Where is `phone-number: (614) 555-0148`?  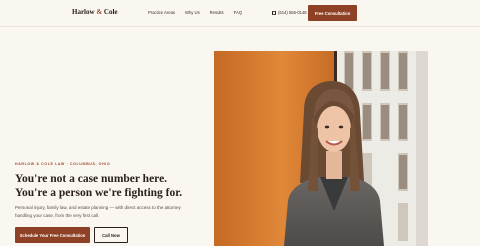 phone-number: (614) 555-0148 is located at coordinates (292, 12).